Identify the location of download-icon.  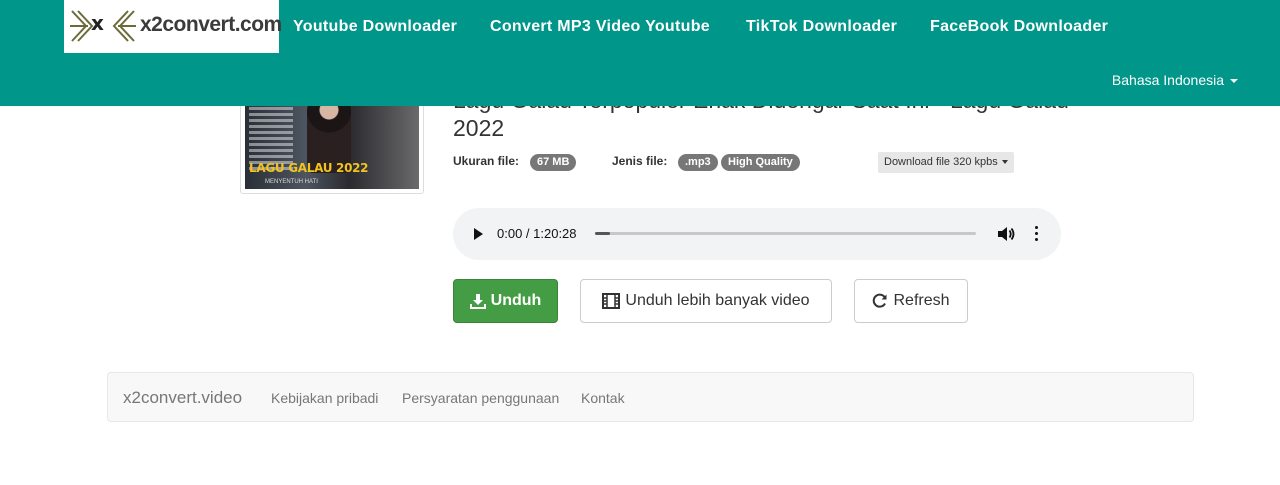
(477, 301).